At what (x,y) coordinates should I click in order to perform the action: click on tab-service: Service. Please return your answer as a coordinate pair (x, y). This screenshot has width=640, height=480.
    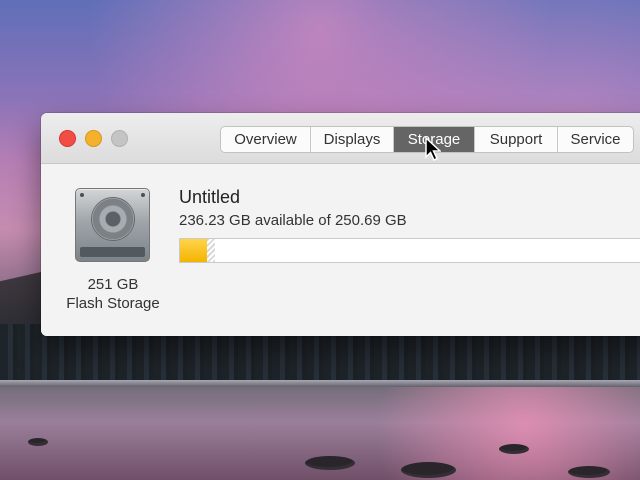
    Looking at the image, I should click on (595, 139).